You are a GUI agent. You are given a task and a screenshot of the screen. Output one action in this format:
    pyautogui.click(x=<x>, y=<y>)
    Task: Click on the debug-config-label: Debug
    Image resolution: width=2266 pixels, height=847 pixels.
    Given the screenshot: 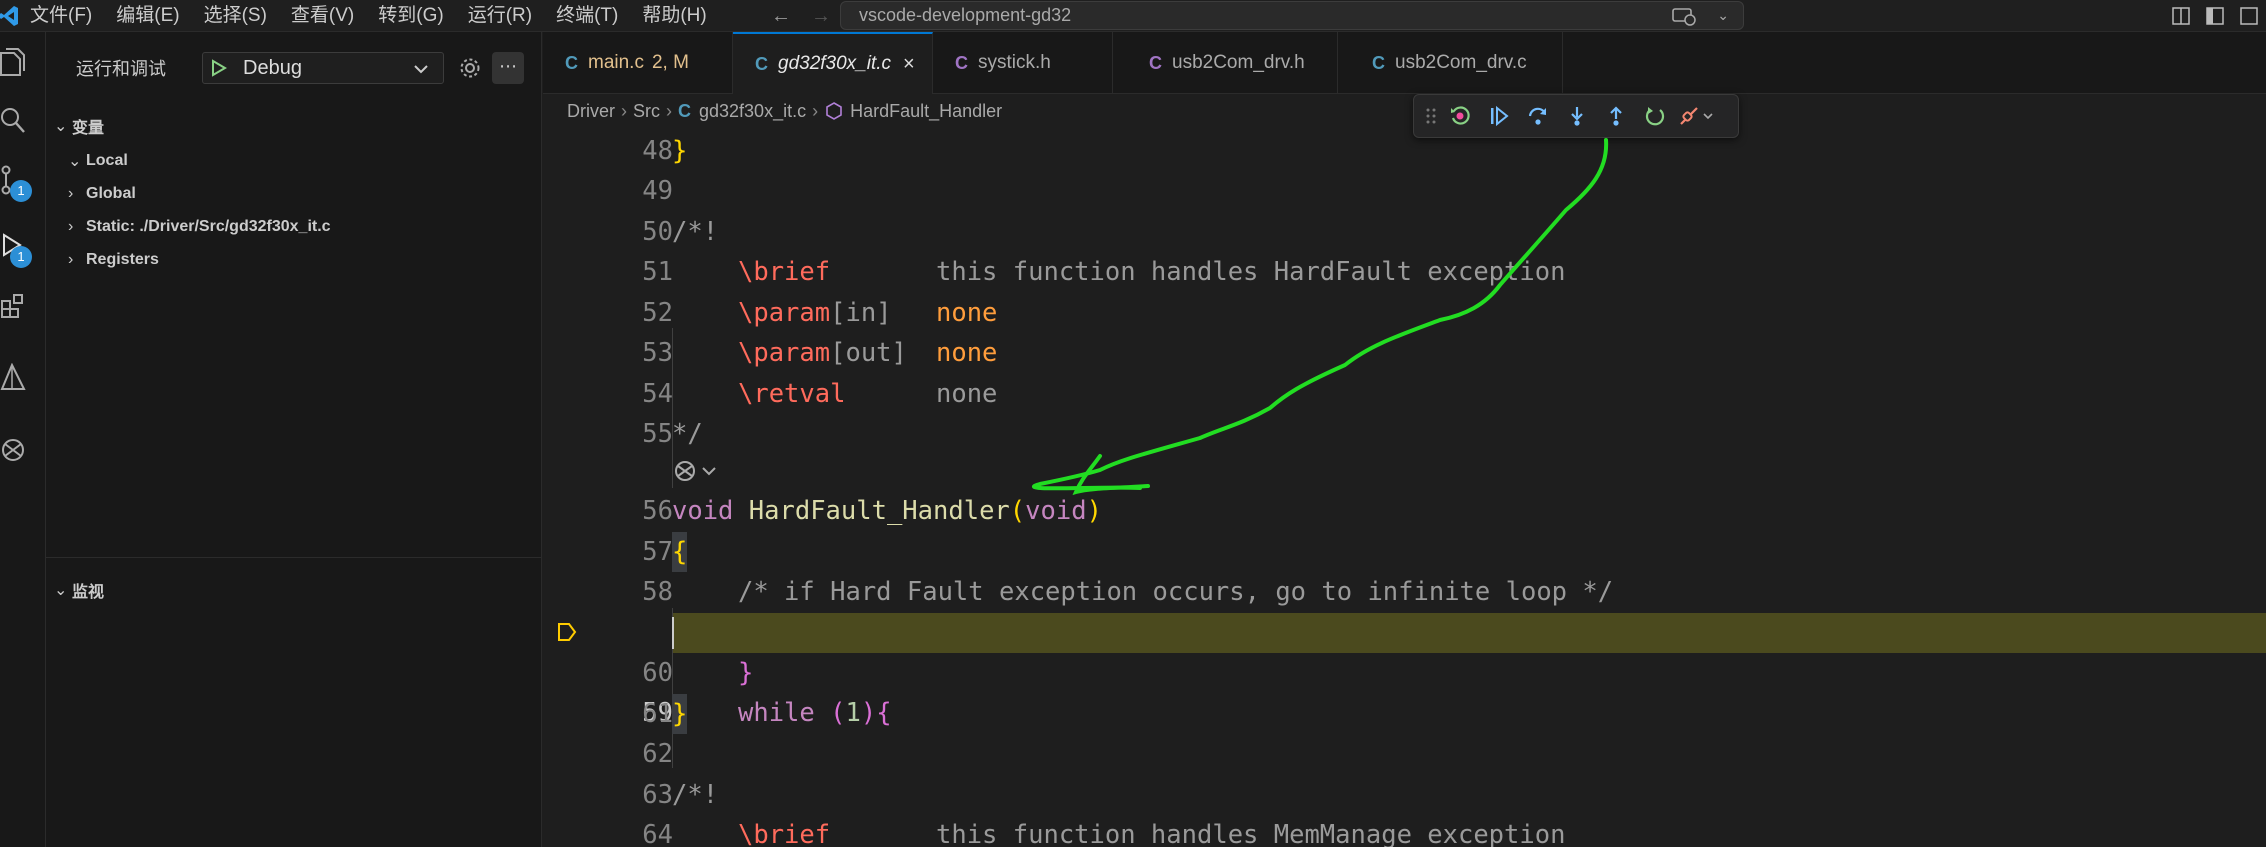 What is the action you would take?
    pyautogui.click(x=272, y=67)
    